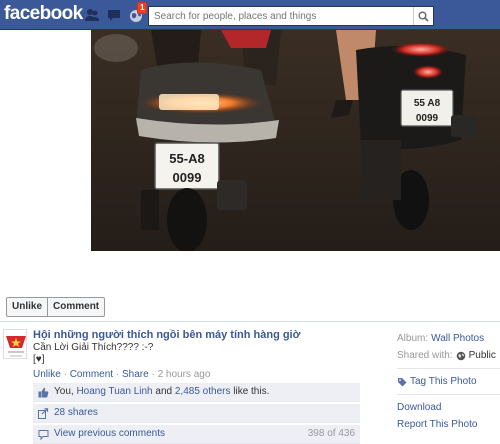  I want to click on comments-count: 398 of 436, so click(331, 433).